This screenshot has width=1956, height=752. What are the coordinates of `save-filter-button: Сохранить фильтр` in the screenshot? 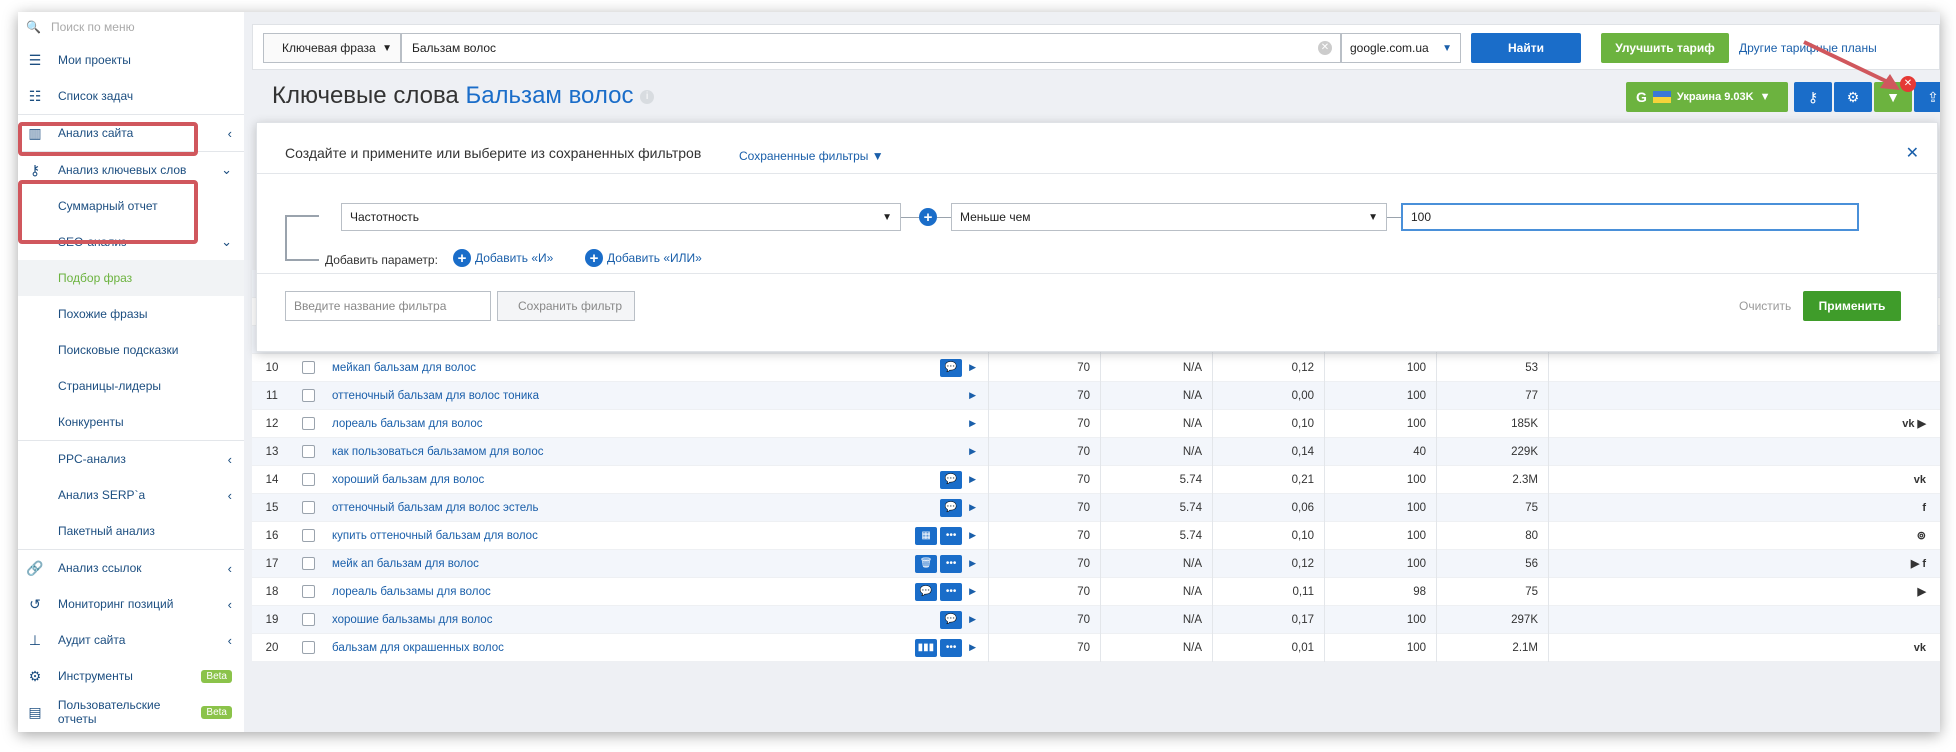 It's located at (566, 306).